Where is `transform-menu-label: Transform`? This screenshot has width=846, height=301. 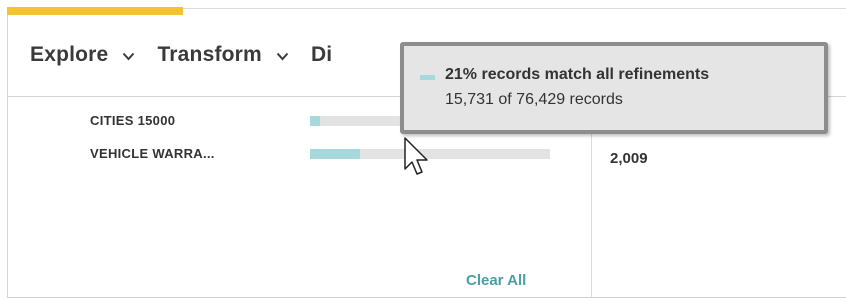
transform-menu-label: Transform is located at coordinates (209, 54).